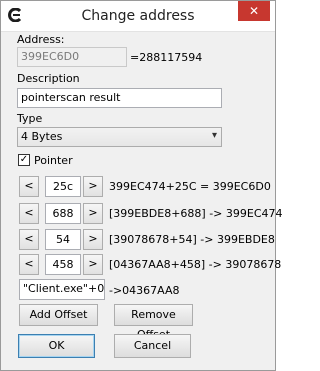  Describe the element at coordinates (196, 213) in the screenshot. I see `offset-result: [399EBDE8+688] -> 399EC474` at that location.